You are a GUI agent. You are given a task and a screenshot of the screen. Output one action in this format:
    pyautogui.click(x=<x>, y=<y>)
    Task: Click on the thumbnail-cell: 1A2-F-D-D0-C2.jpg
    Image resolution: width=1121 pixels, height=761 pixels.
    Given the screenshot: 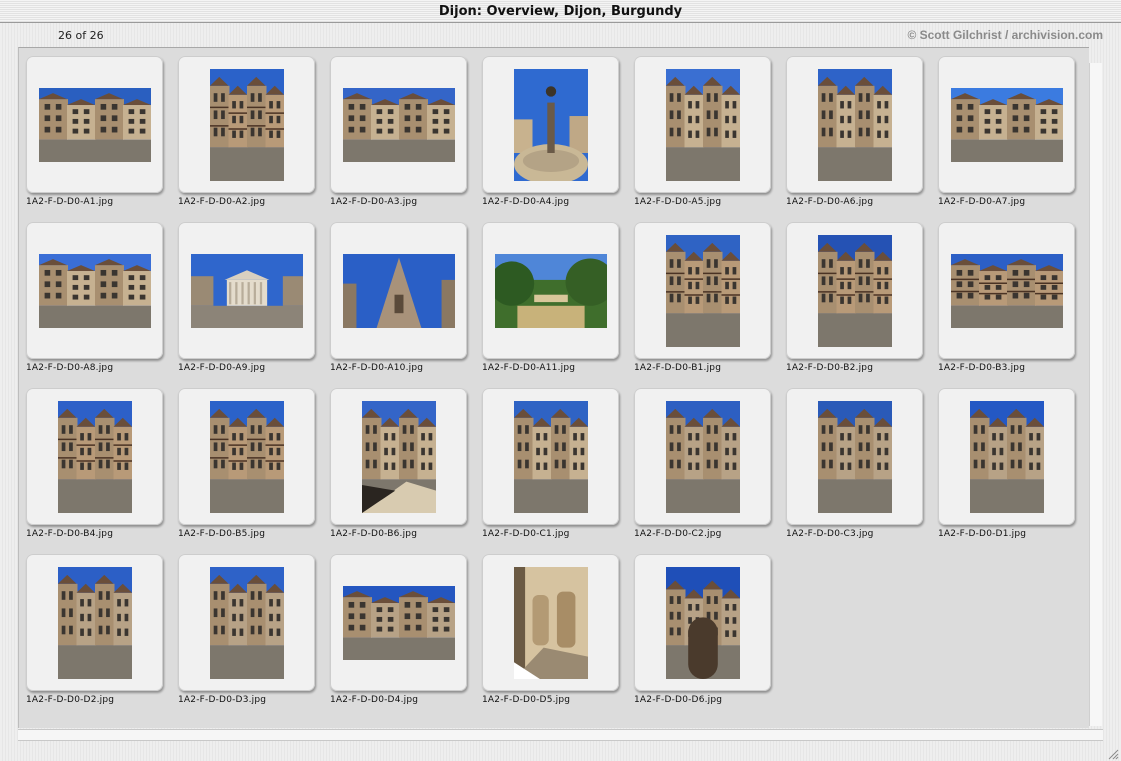 What is the action you would take?
    pyautogui.click(x=703, y=460)
    